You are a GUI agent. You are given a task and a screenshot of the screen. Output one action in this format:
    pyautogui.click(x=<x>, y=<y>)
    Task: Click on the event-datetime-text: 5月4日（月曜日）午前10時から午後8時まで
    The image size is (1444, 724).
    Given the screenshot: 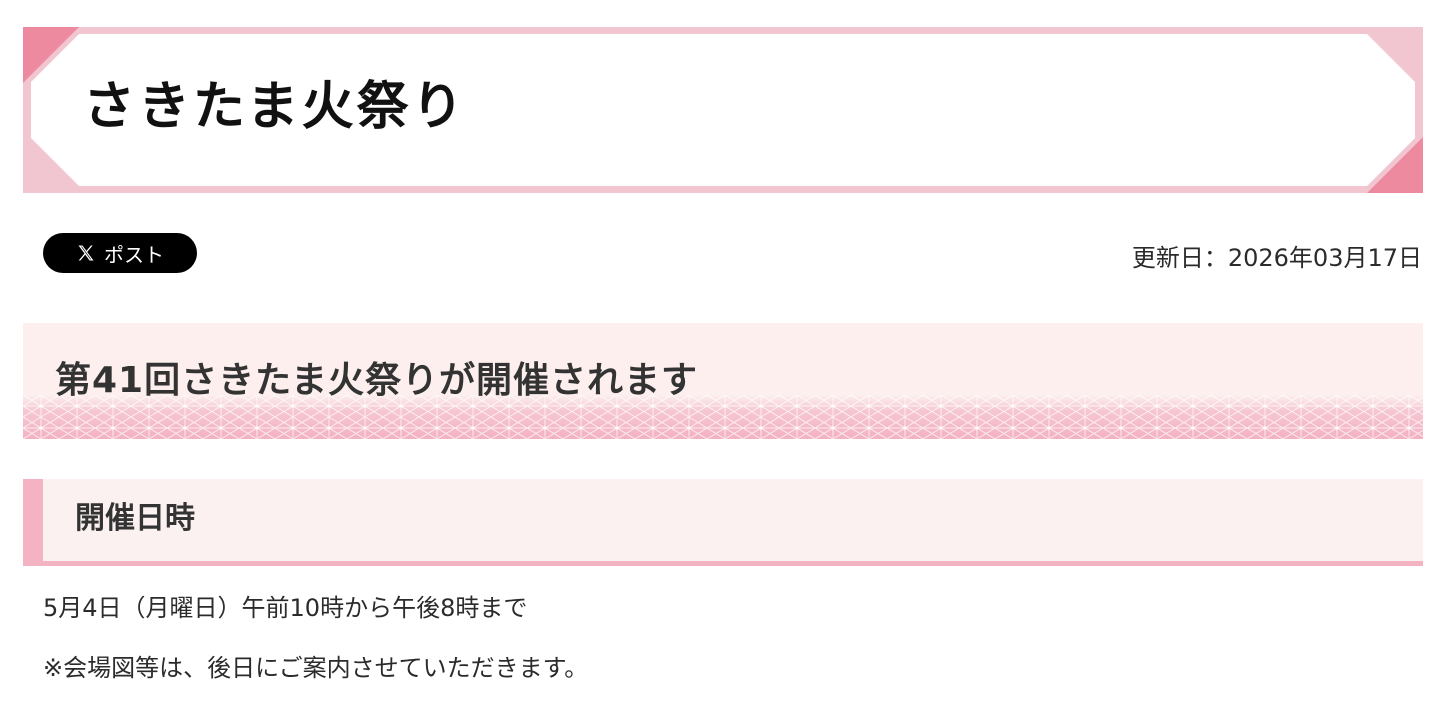 What is the action you would take?
    pyautogui.click(x=285, y=608)
    